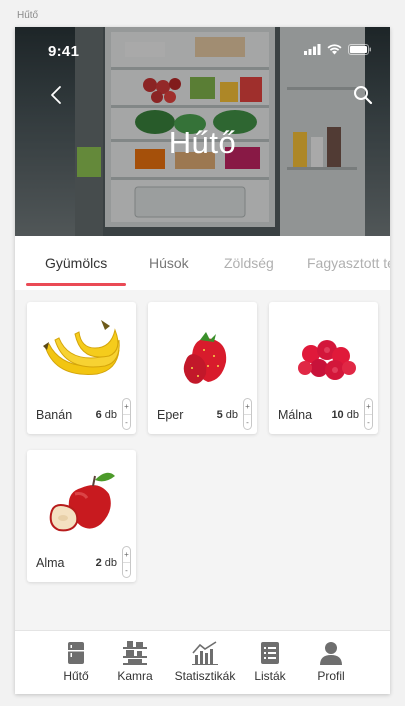 The image size is (405, 706). What do you see at coordinates (249, 263) in the screenshot?
I see `tab-vegetables: Zöldség` at bounding box center [249, 263].